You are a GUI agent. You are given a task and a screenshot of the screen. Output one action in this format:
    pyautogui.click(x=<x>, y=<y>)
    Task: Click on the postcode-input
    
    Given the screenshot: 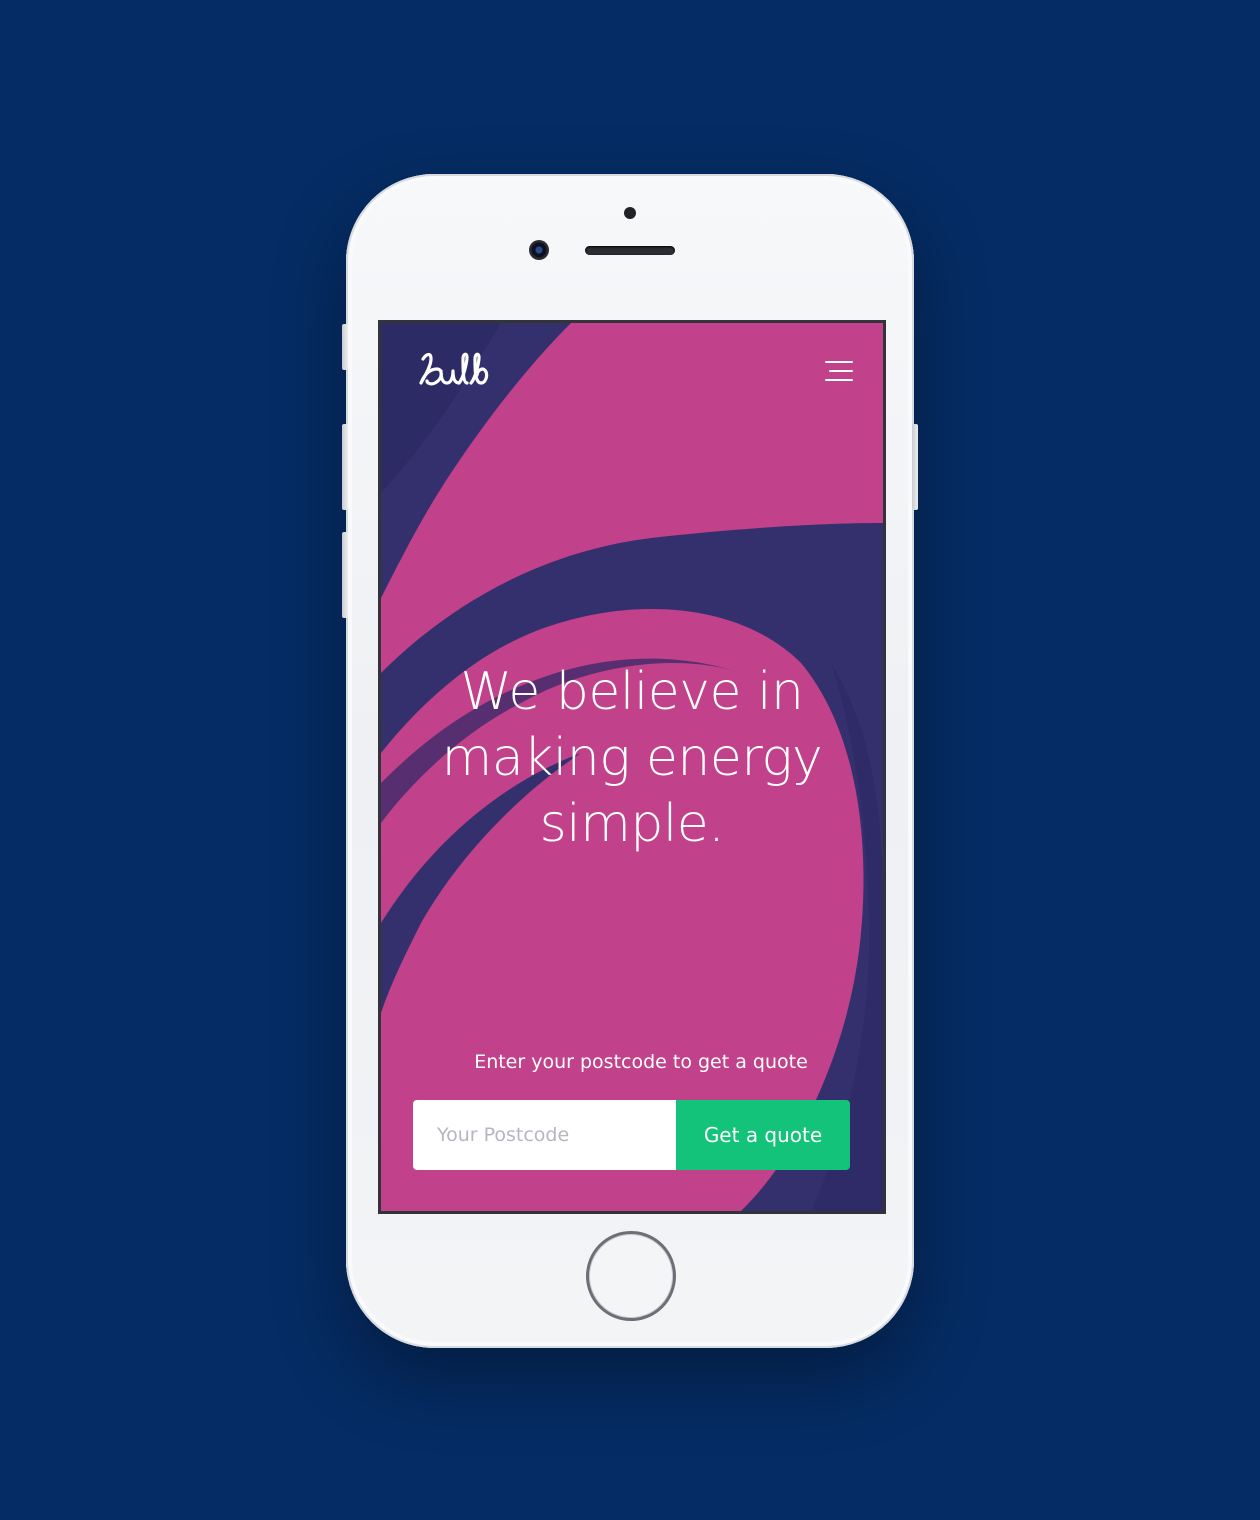 What is the action you would take?
    pyautogui.click(x=544, y=1135)
    